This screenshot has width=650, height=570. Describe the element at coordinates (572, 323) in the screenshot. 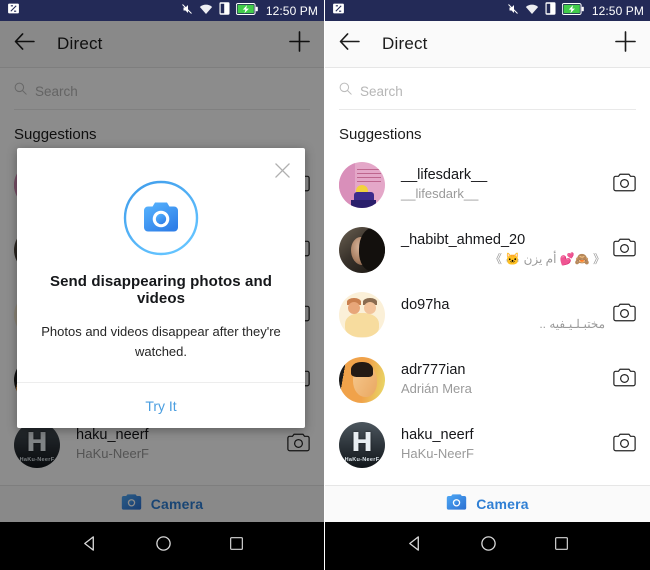

I see `fullname: مختبـلـيـفيه ..` at that location.